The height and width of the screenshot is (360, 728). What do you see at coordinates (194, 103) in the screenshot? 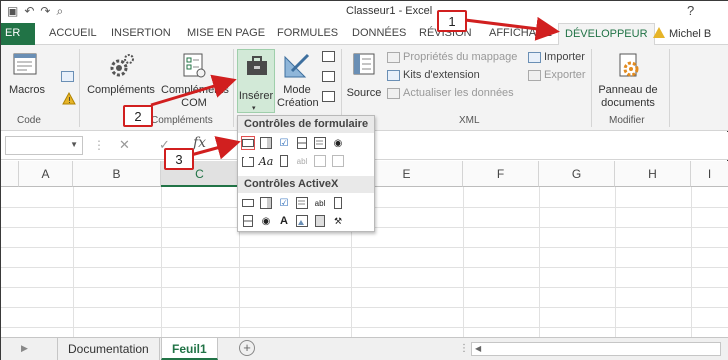
I see `complements-com-label-2: COM` at bounding box center [194, 103].